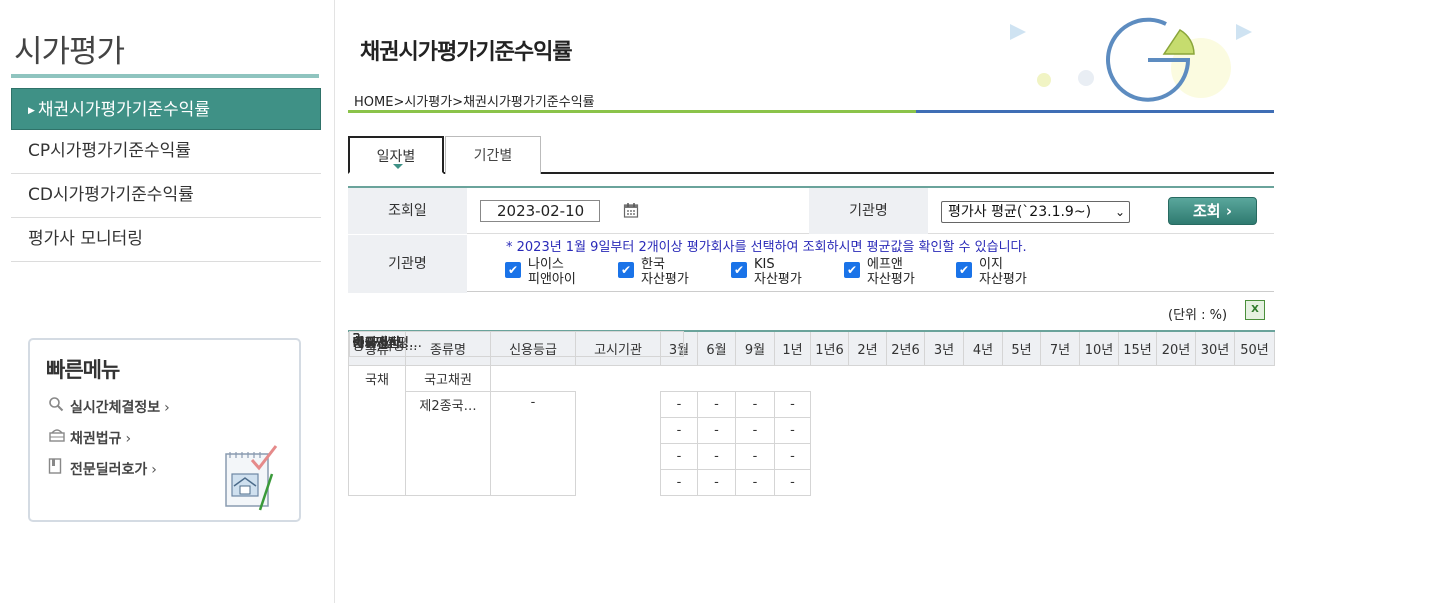 This screenshot has width=1436, height=603. What do you see at coordinates (868, 211) in the screenshot?
I see `agency-label: 기관명` at bounding box center [868, 211].